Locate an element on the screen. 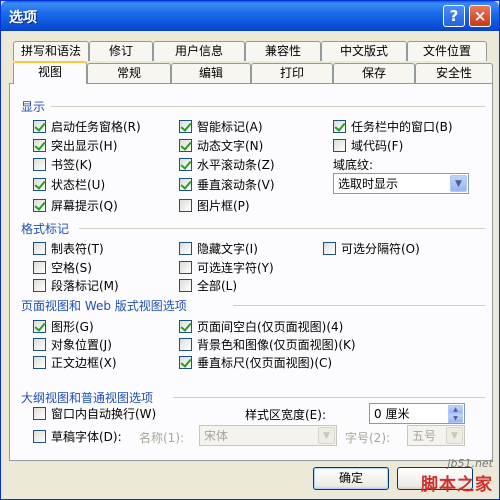  title-bar: 选项 ? × is located at coordinates (250, 16).